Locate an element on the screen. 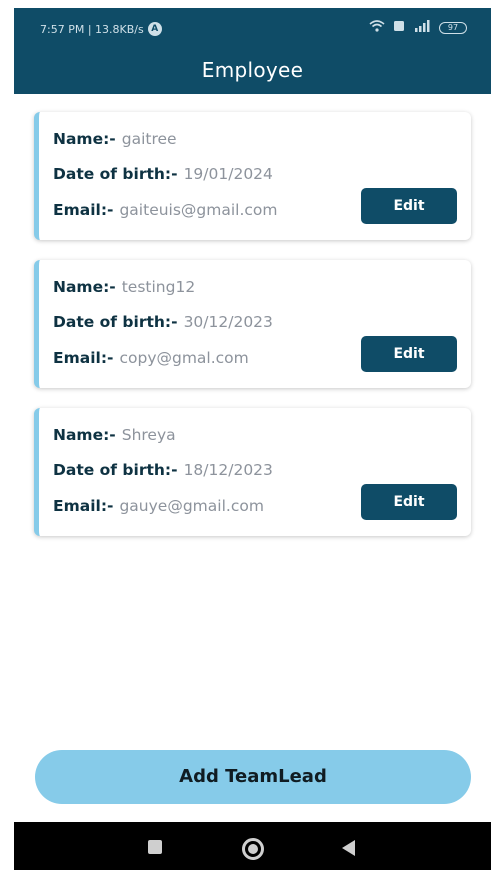  name-row: Name:- Shreya is located at coordinates (114, 435).